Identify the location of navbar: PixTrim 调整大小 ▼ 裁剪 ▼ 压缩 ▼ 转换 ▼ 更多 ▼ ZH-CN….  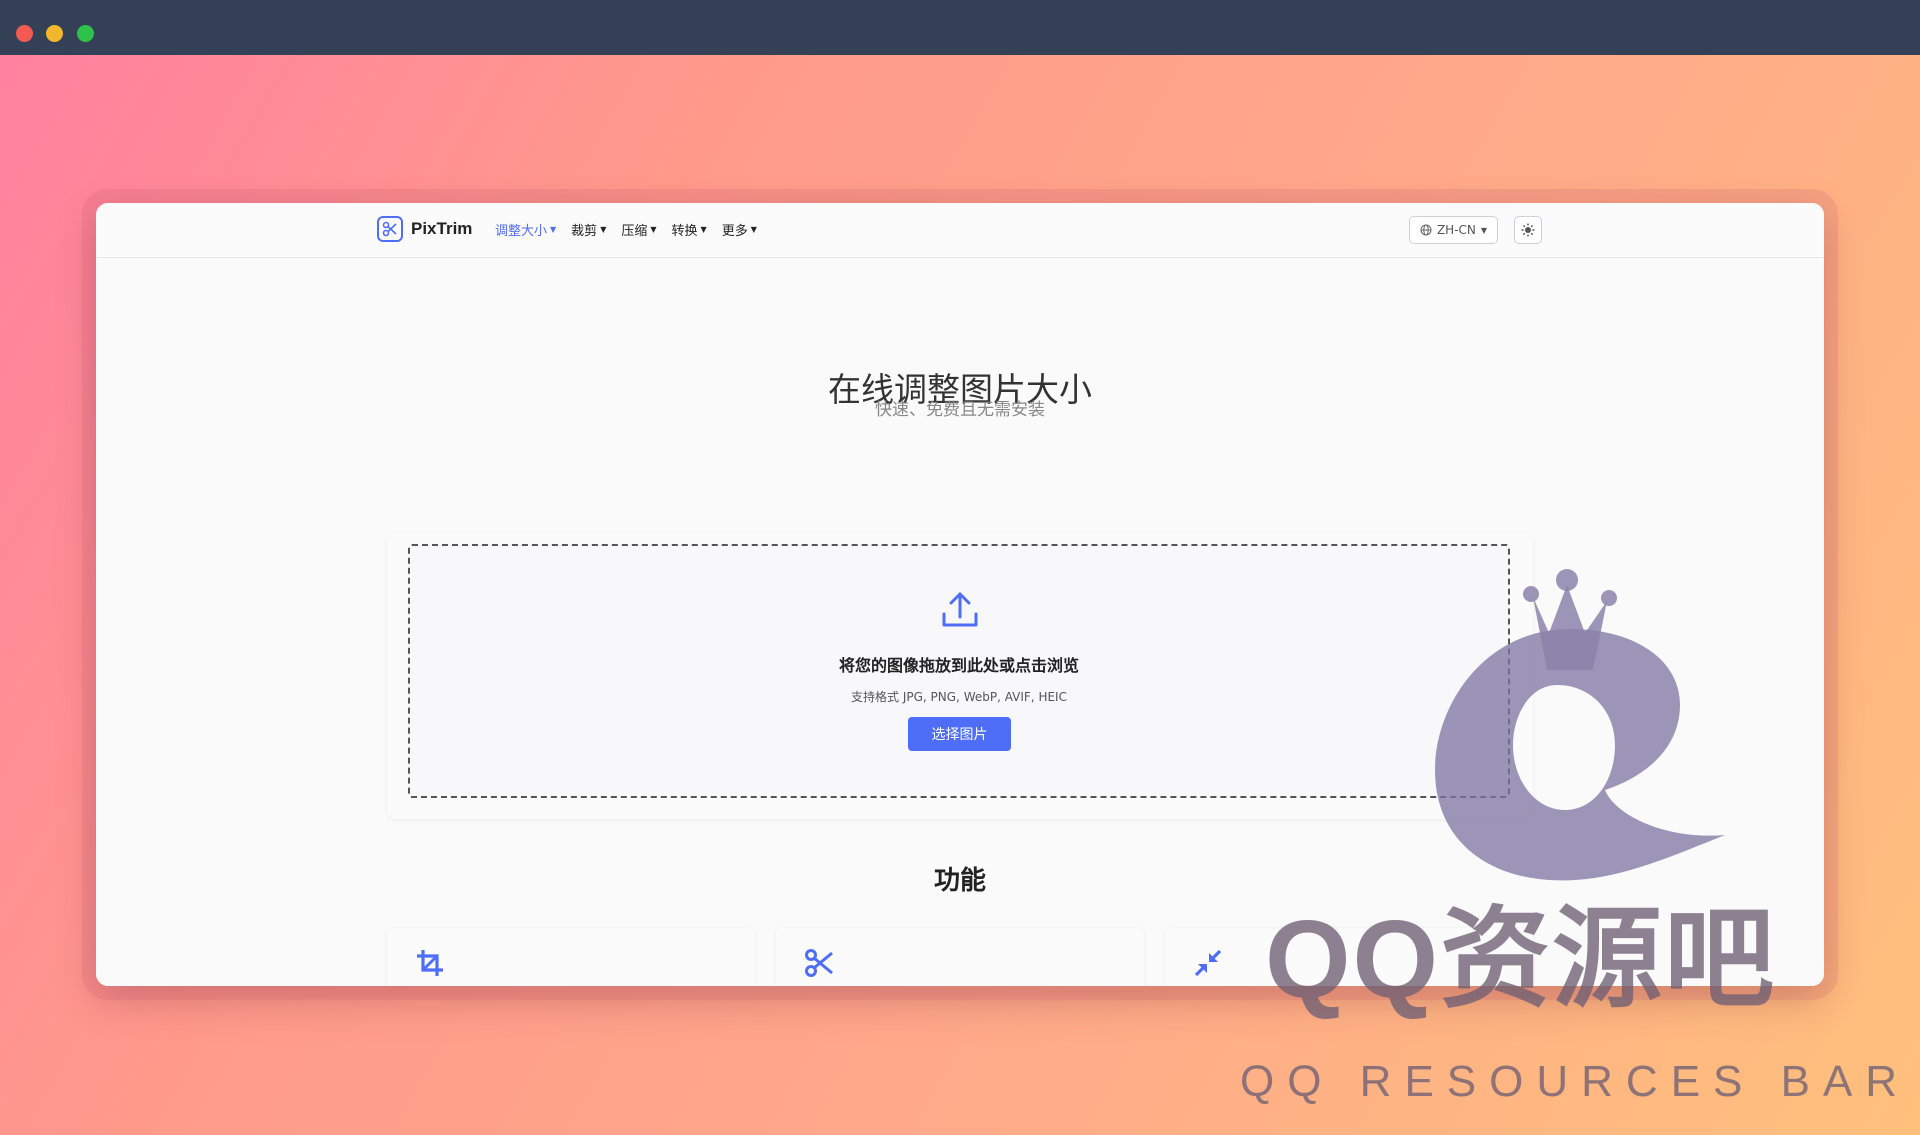
(960, 230).